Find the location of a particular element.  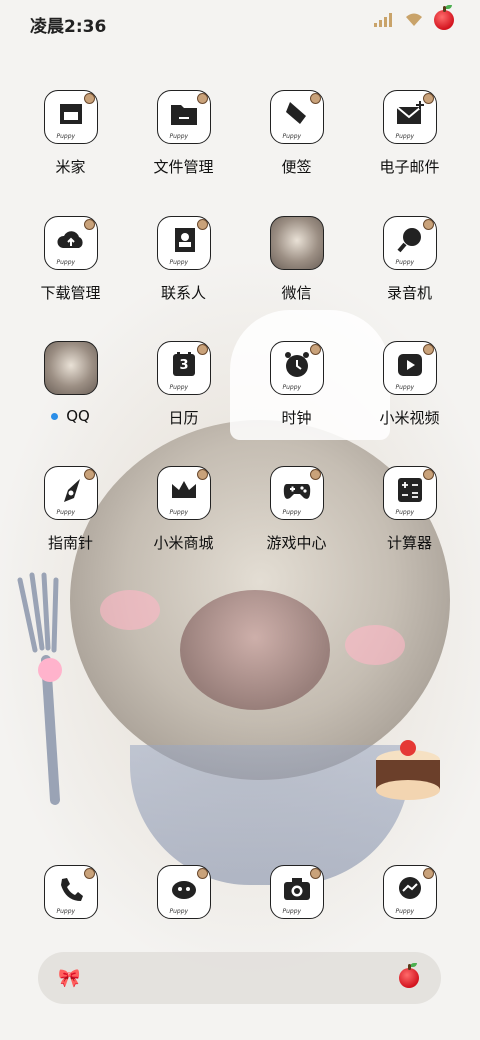

app-label: 联系人 is located at coordinates (183, 293).